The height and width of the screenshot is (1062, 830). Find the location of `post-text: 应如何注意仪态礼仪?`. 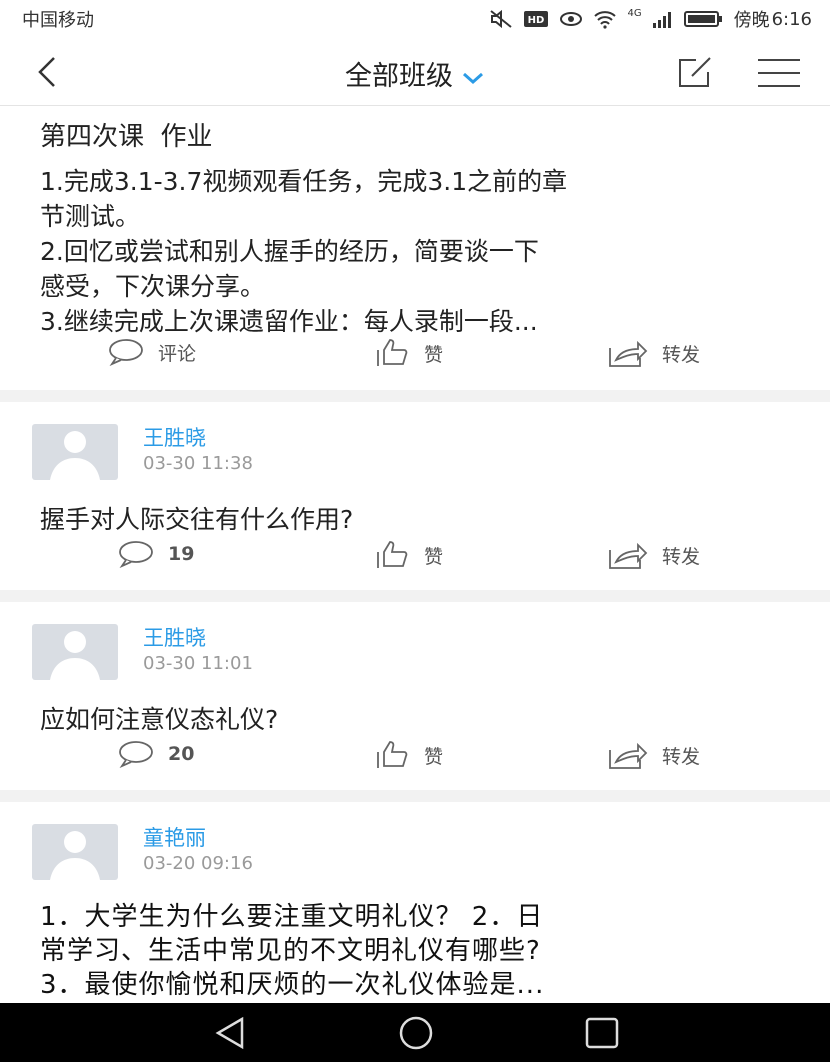

post-text: 应如何注意仪态礼仪? is located at coordinates (159, 719).